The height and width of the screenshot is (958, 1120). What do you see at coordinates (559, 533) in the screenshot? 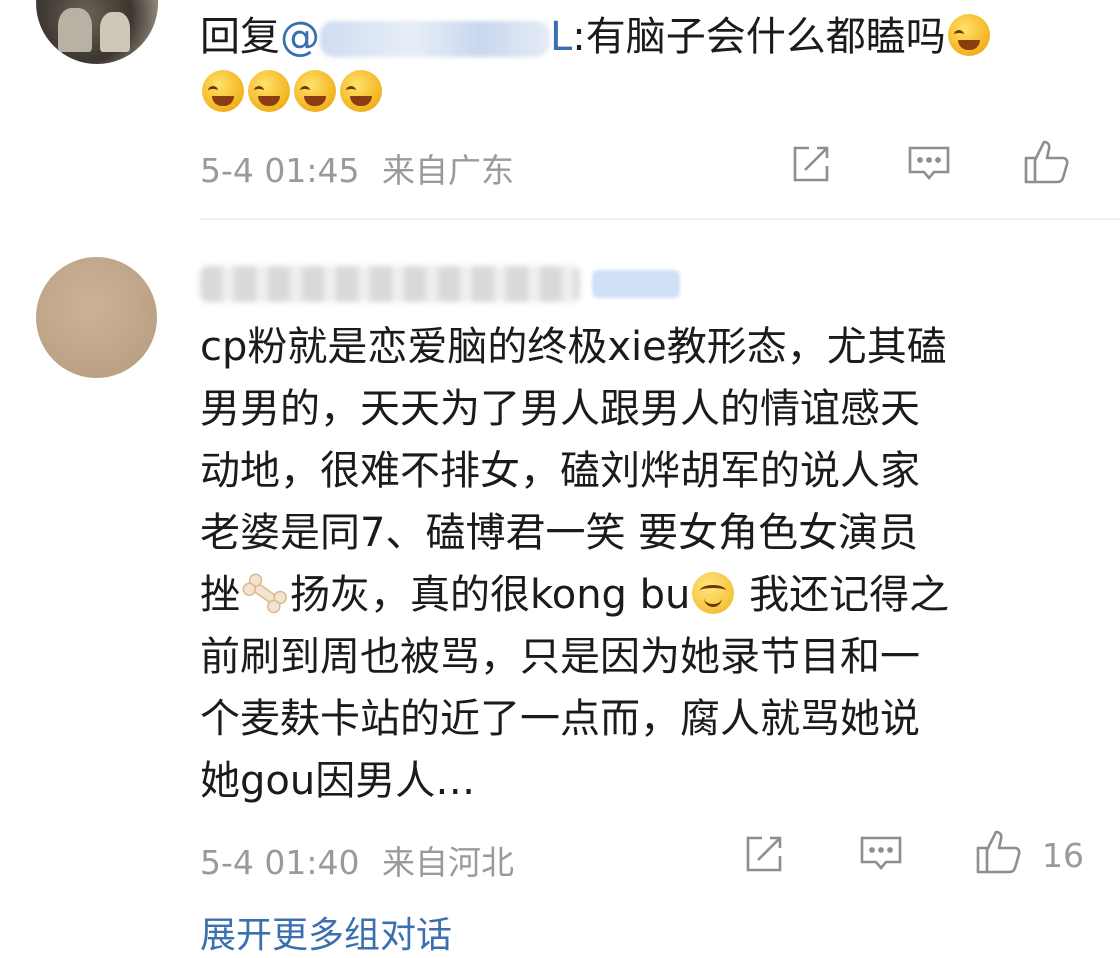
I see `comment-line: 老婆是同7、磕博君一笑 要女角色女演员` at bounding box center [559, 533].